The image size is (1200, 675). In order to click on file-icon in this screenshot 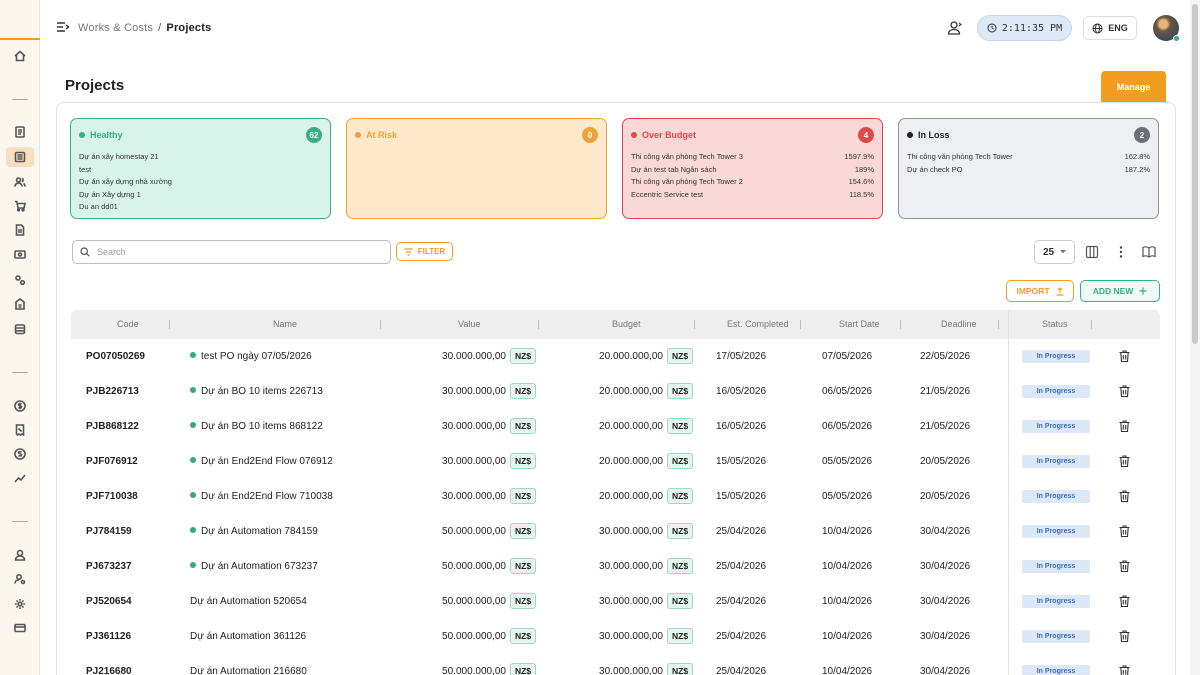, I will do `click(20, 230)`.